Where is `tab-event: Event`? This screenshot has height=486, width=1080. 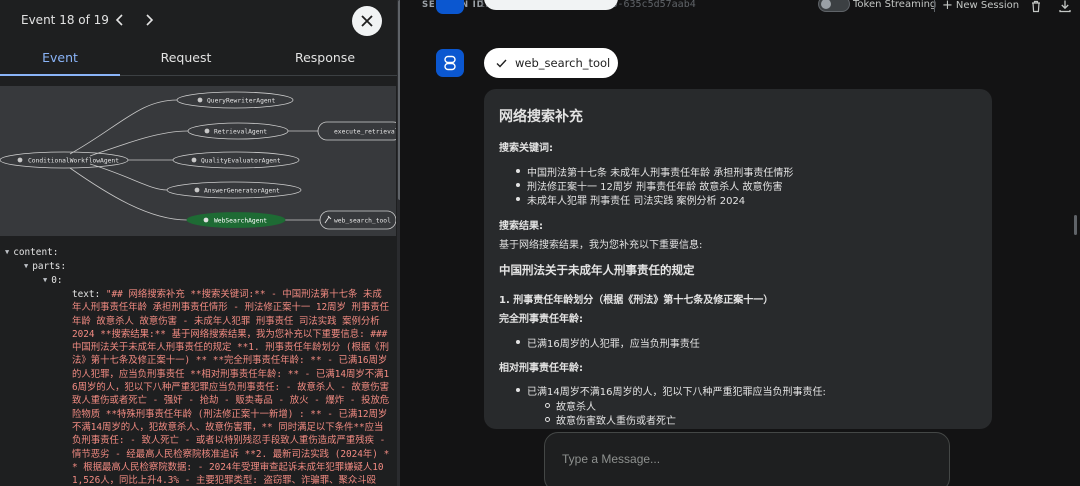 tab-event: Event is located at coordinates (60, 59).